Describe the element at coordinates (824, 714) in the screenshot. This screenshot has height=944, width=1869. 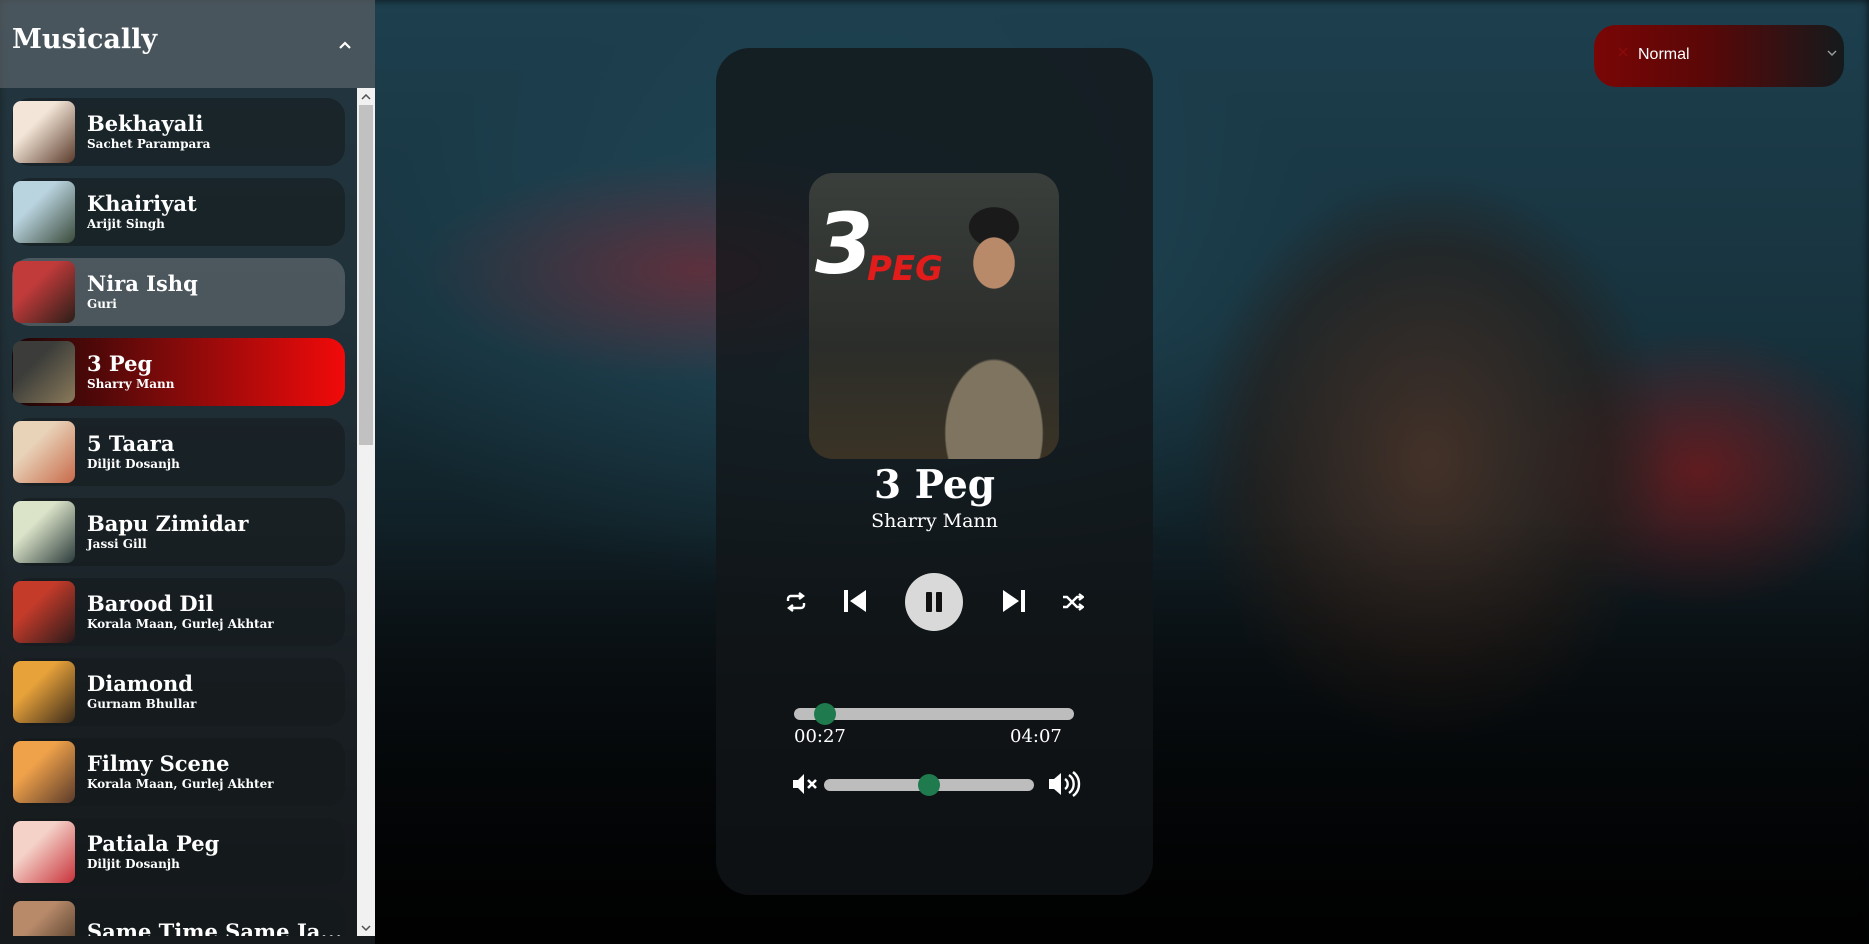
I see `seek-thumb` at that location.